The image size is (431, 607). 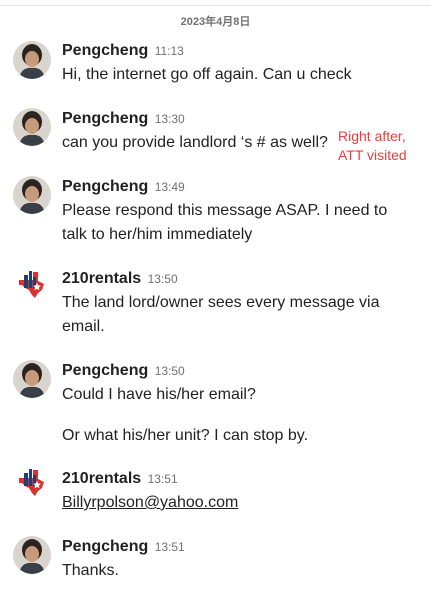 I want to click on message-text: Thanks., so click(x=90, y=570).